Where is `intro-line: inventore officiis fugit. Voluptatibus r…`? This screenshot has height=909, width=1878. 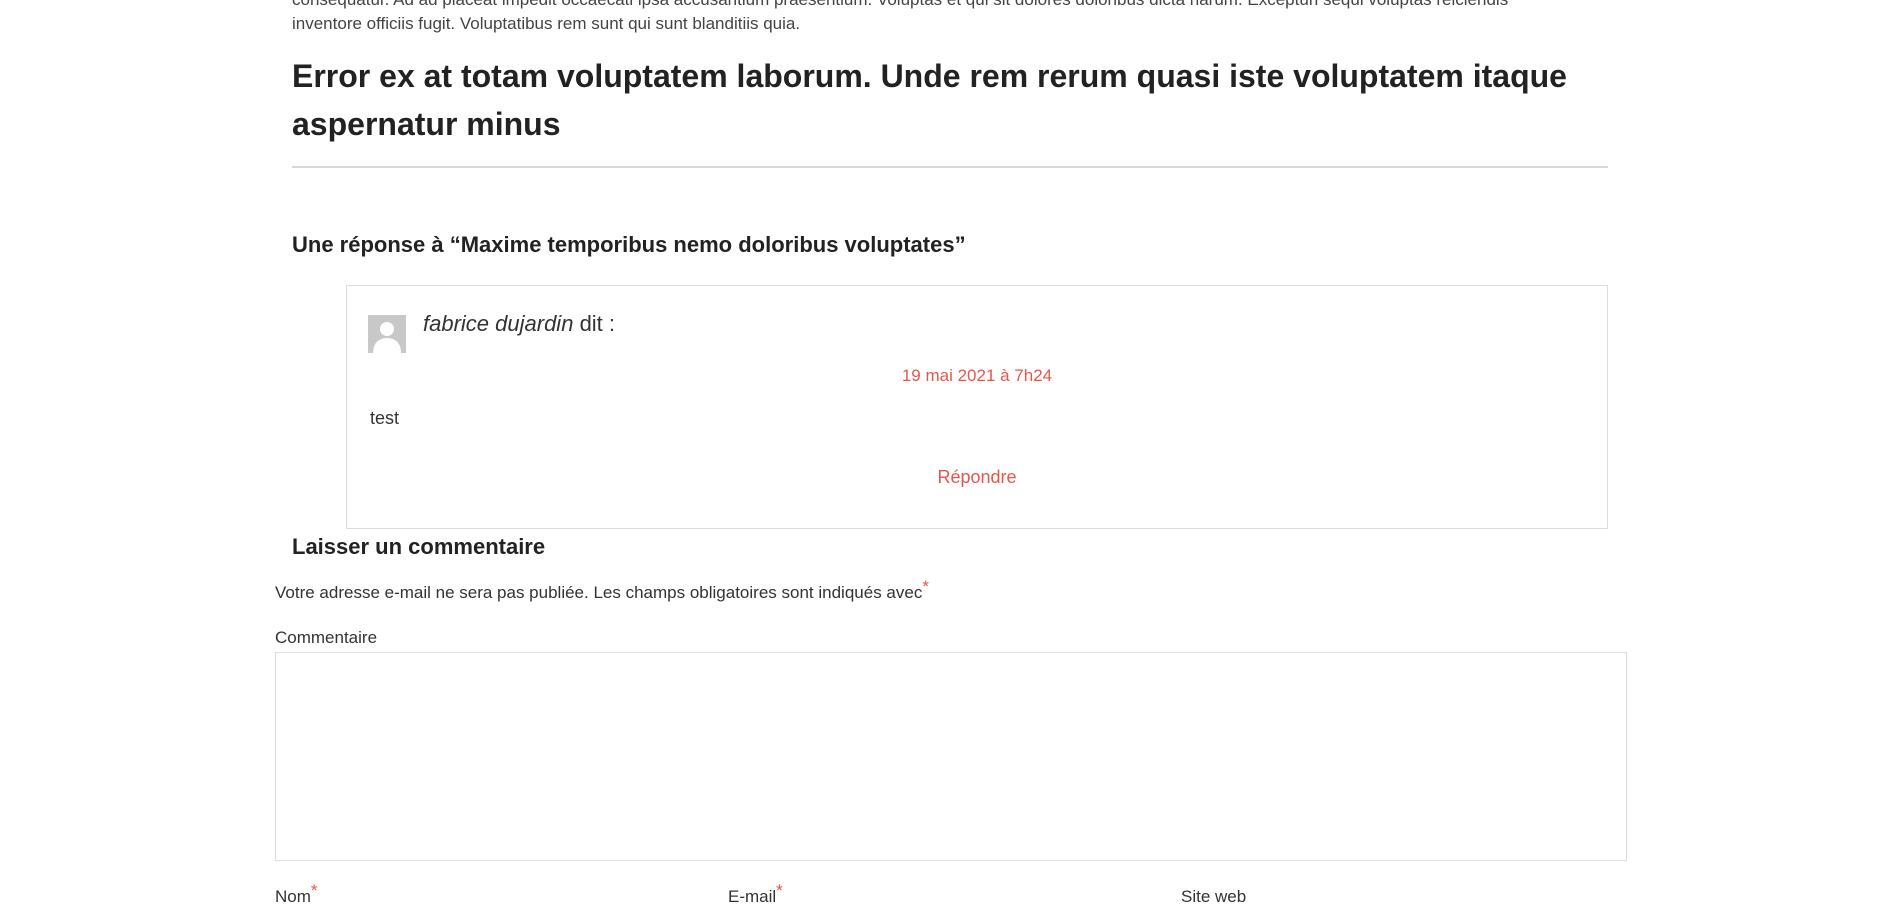 intro-line: inventore officiis fugit. Voluptatibus r… is located at coordinates (546, 23).